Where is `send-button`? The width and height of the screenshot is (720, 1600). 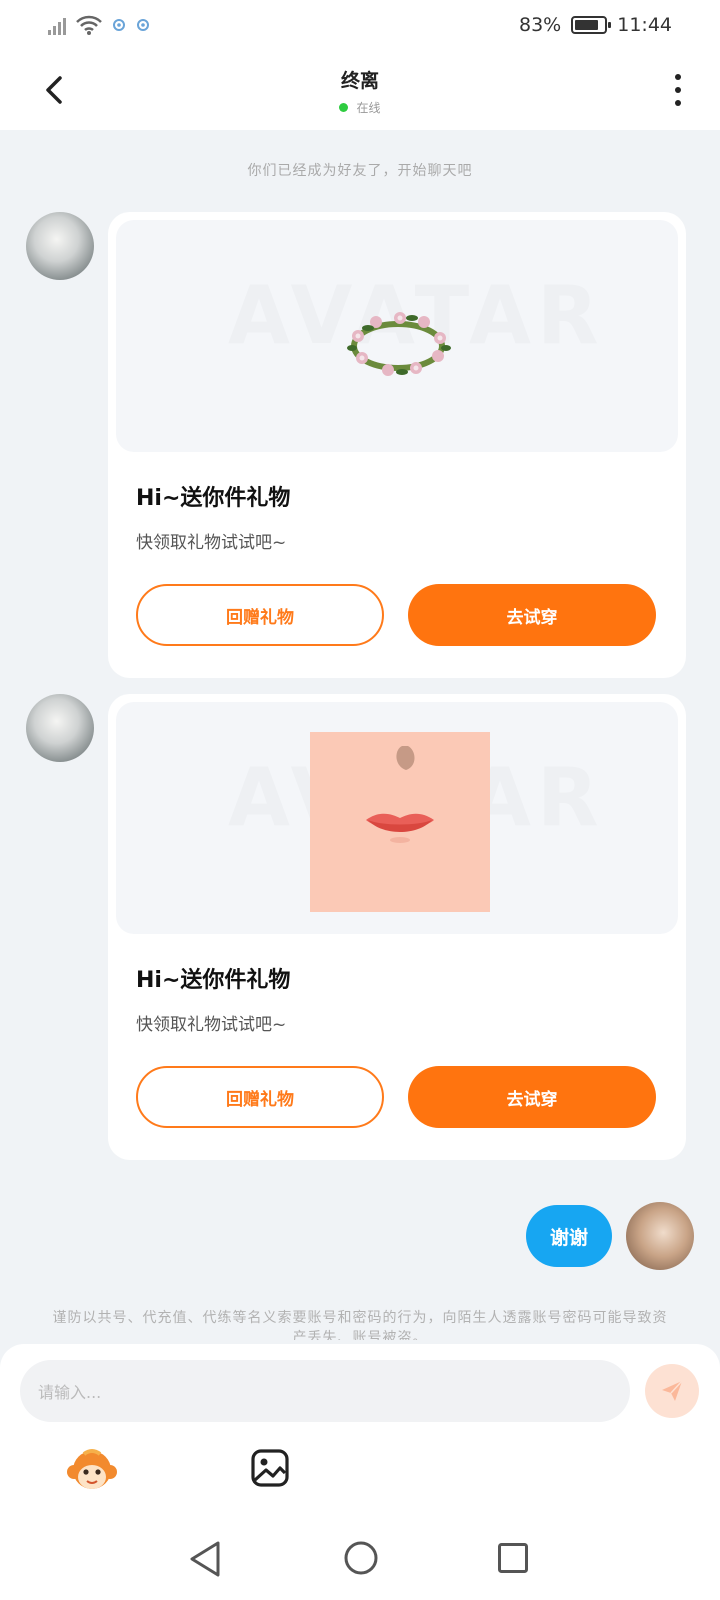
send-button is located at coordinates (672, 1391).